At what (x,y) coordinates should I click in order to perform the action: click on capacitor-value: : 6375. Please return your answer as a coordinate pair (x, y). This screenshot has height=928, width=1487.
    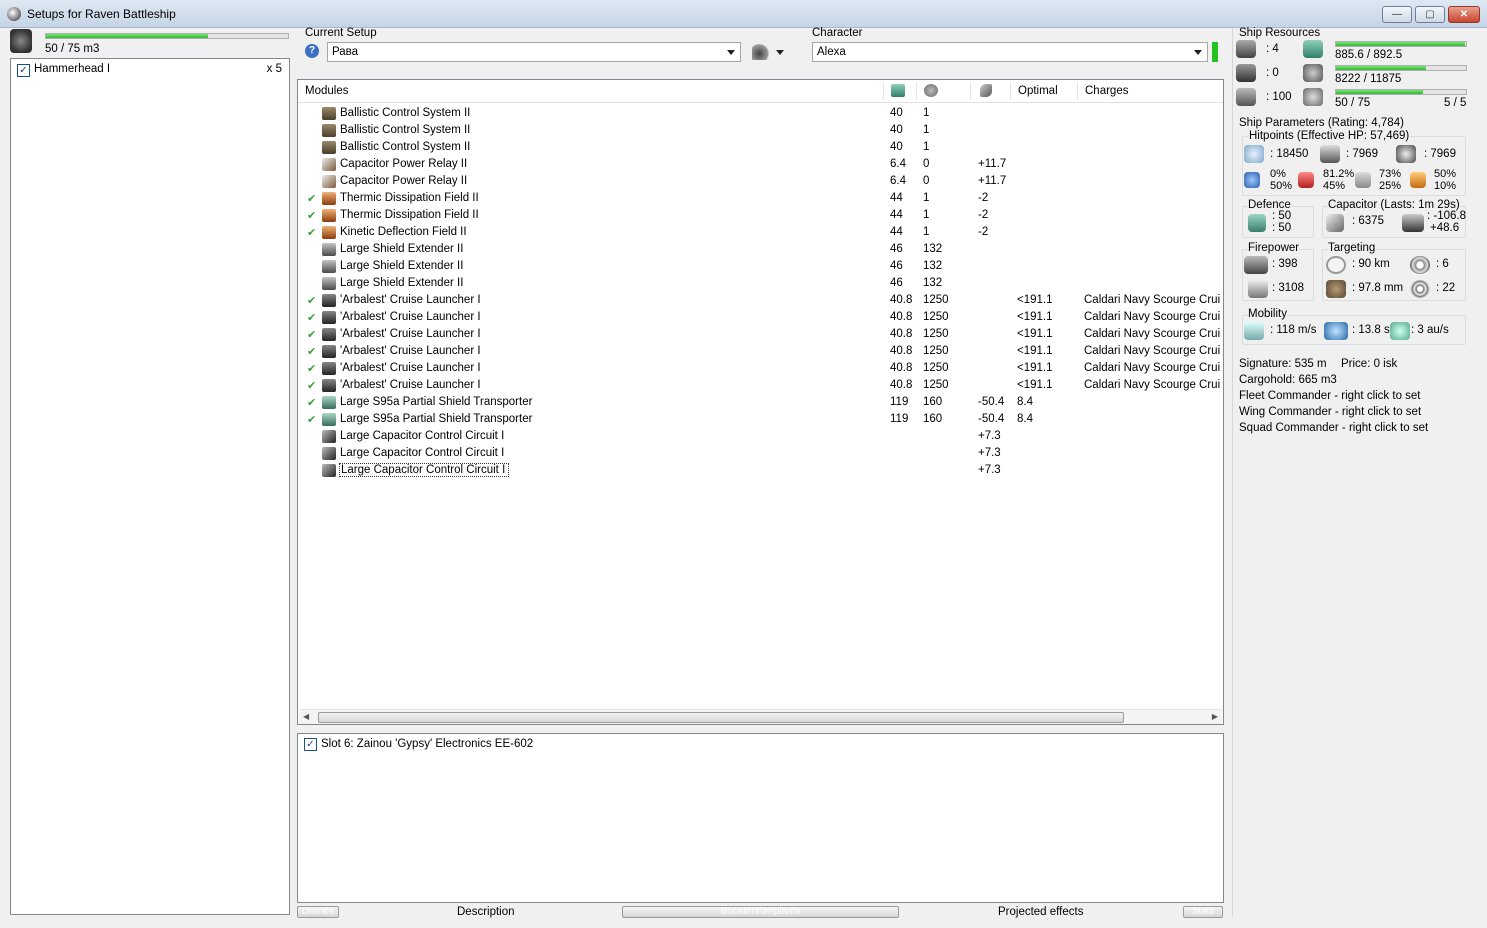
    Looking at the image, I should click on (1368, 221).